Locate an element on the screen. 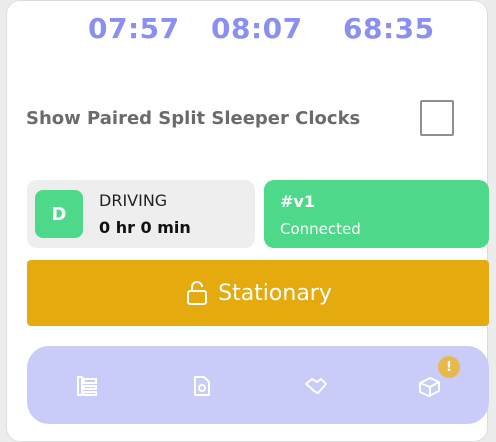 This screenshot has width=496, height=442. split-sleeper-row: Show Paired Split Sleeper Clocks is located at coordinates (240, 120).